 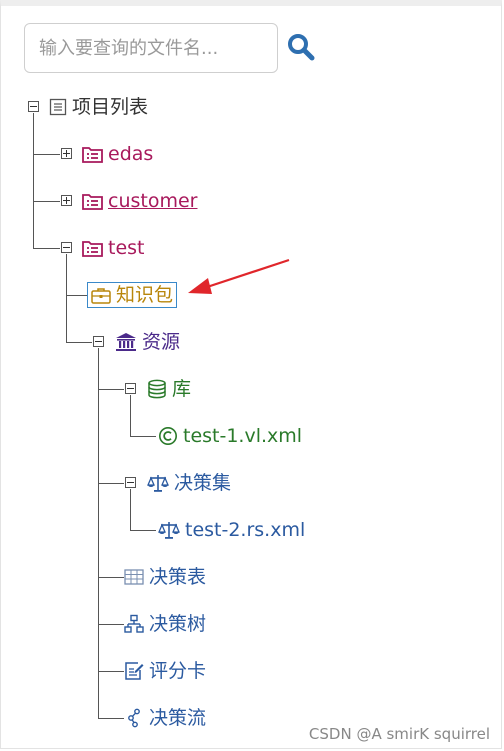 I want to click on tree-root: 项目列表, so click(x=98, y=107).